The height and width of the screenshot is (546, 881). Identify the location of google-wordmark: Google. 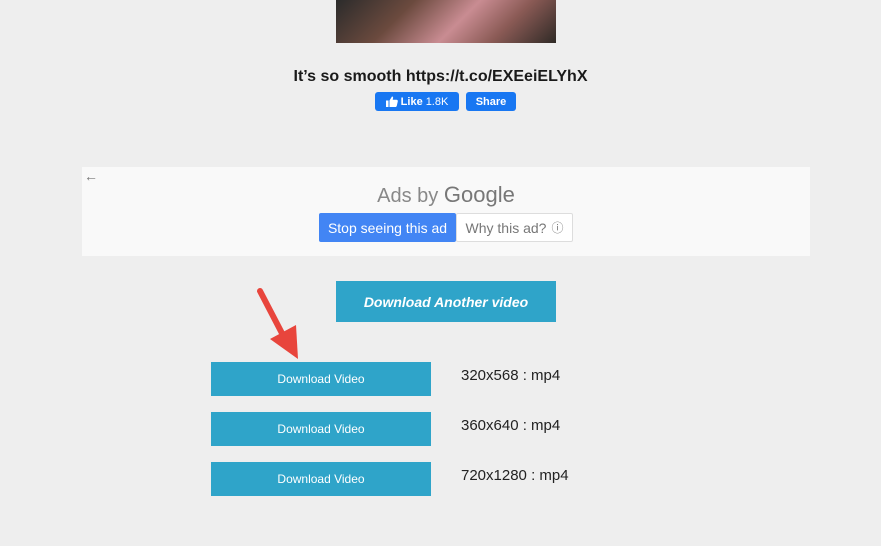
(479, 194).